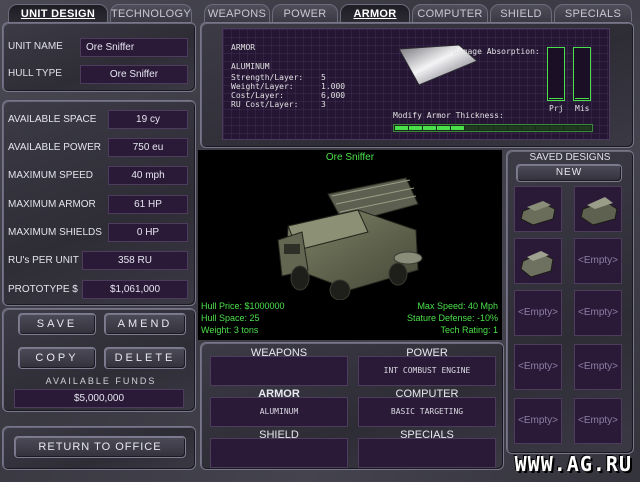  I want to click on saved-design-slot-10: <Empty>, so click(598, 421).